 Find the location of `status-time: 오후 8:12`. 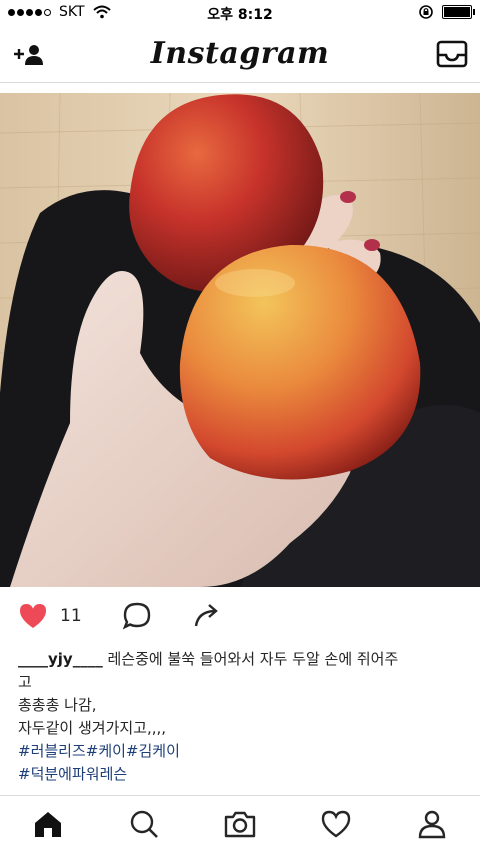

status-time: 오후 8:12 is located at coordinates (240, 15).